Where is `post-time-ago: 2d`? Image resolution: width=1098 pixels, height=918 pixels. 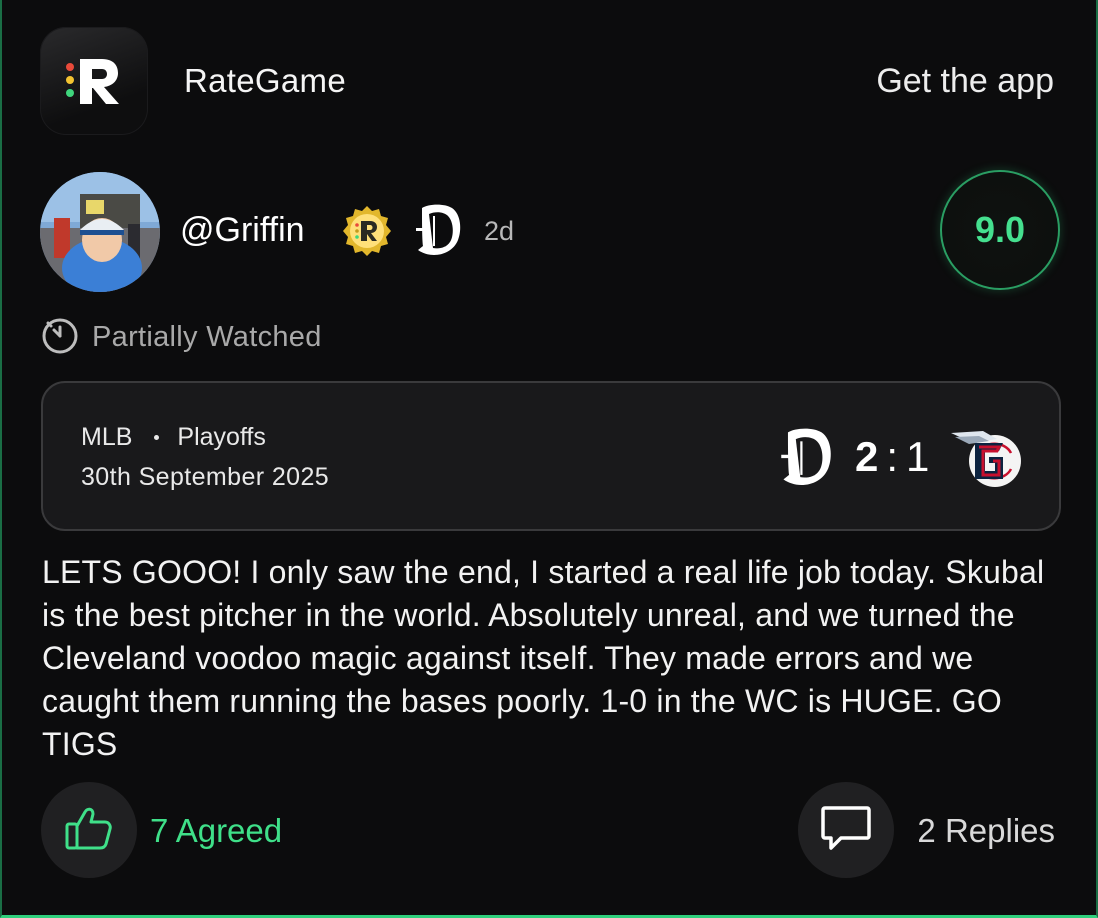
post-time-ago: 2d is located at coordinates (499, 231).